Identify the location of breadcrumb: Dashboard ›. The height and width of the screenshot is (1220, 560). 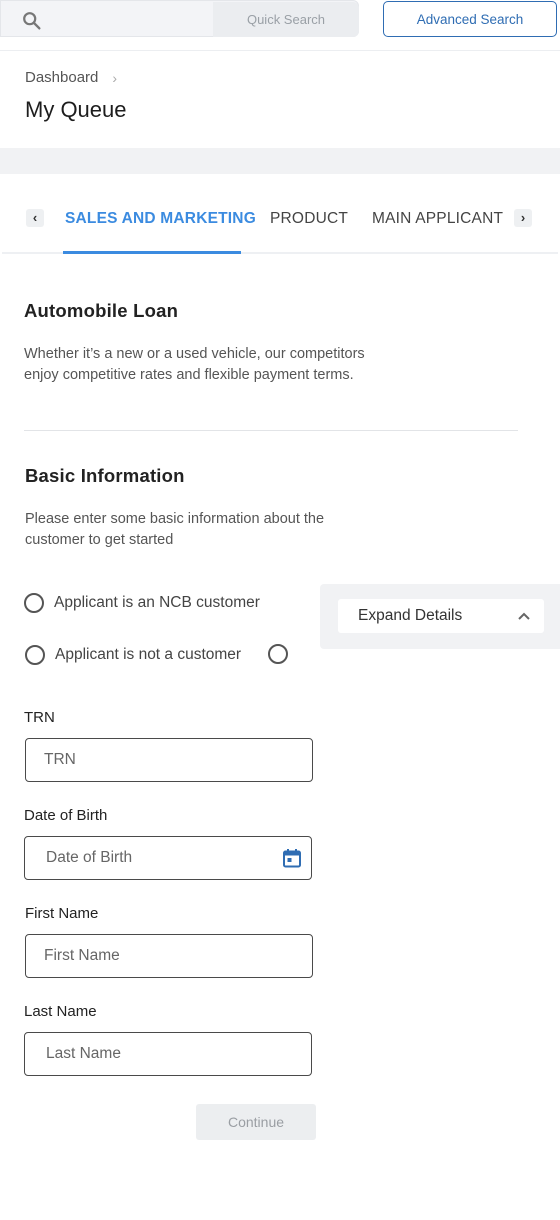
(71, 77).